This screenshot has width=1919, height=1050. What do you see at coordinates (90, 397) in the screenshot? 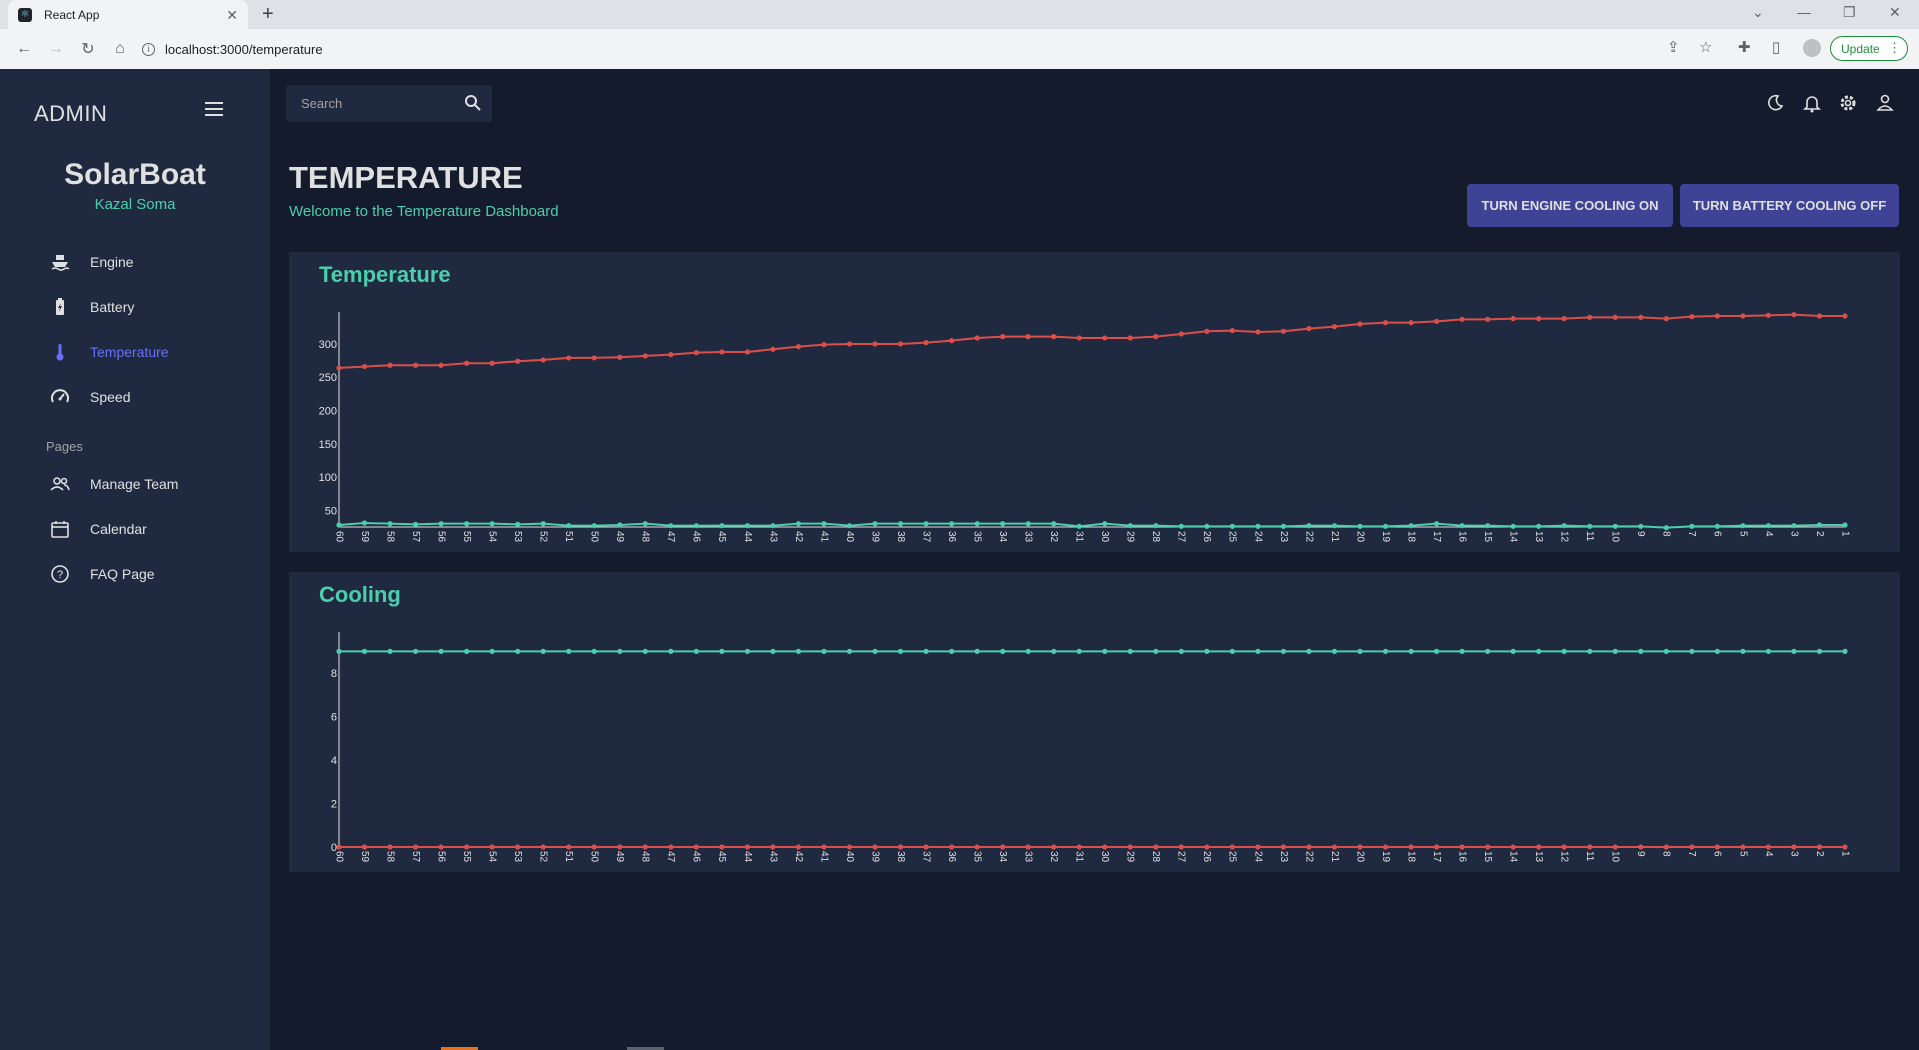
I see `sidebar-item-speed: Speed` at bounding box center [90, 397].